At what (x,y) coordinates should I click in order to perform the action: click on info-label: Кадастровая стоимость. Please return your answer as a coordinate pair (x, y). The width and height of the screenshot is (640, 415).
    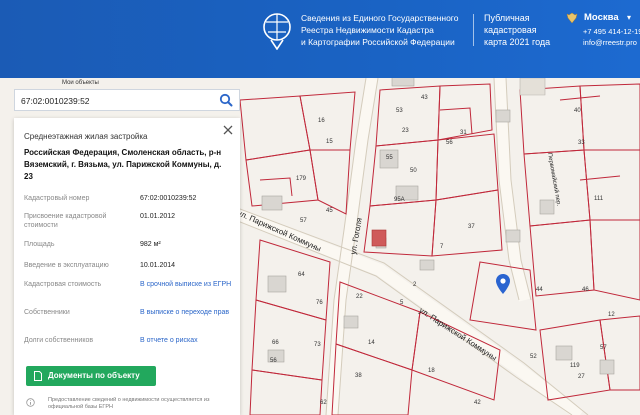
    Looking at the image, I should click on (63, 284).